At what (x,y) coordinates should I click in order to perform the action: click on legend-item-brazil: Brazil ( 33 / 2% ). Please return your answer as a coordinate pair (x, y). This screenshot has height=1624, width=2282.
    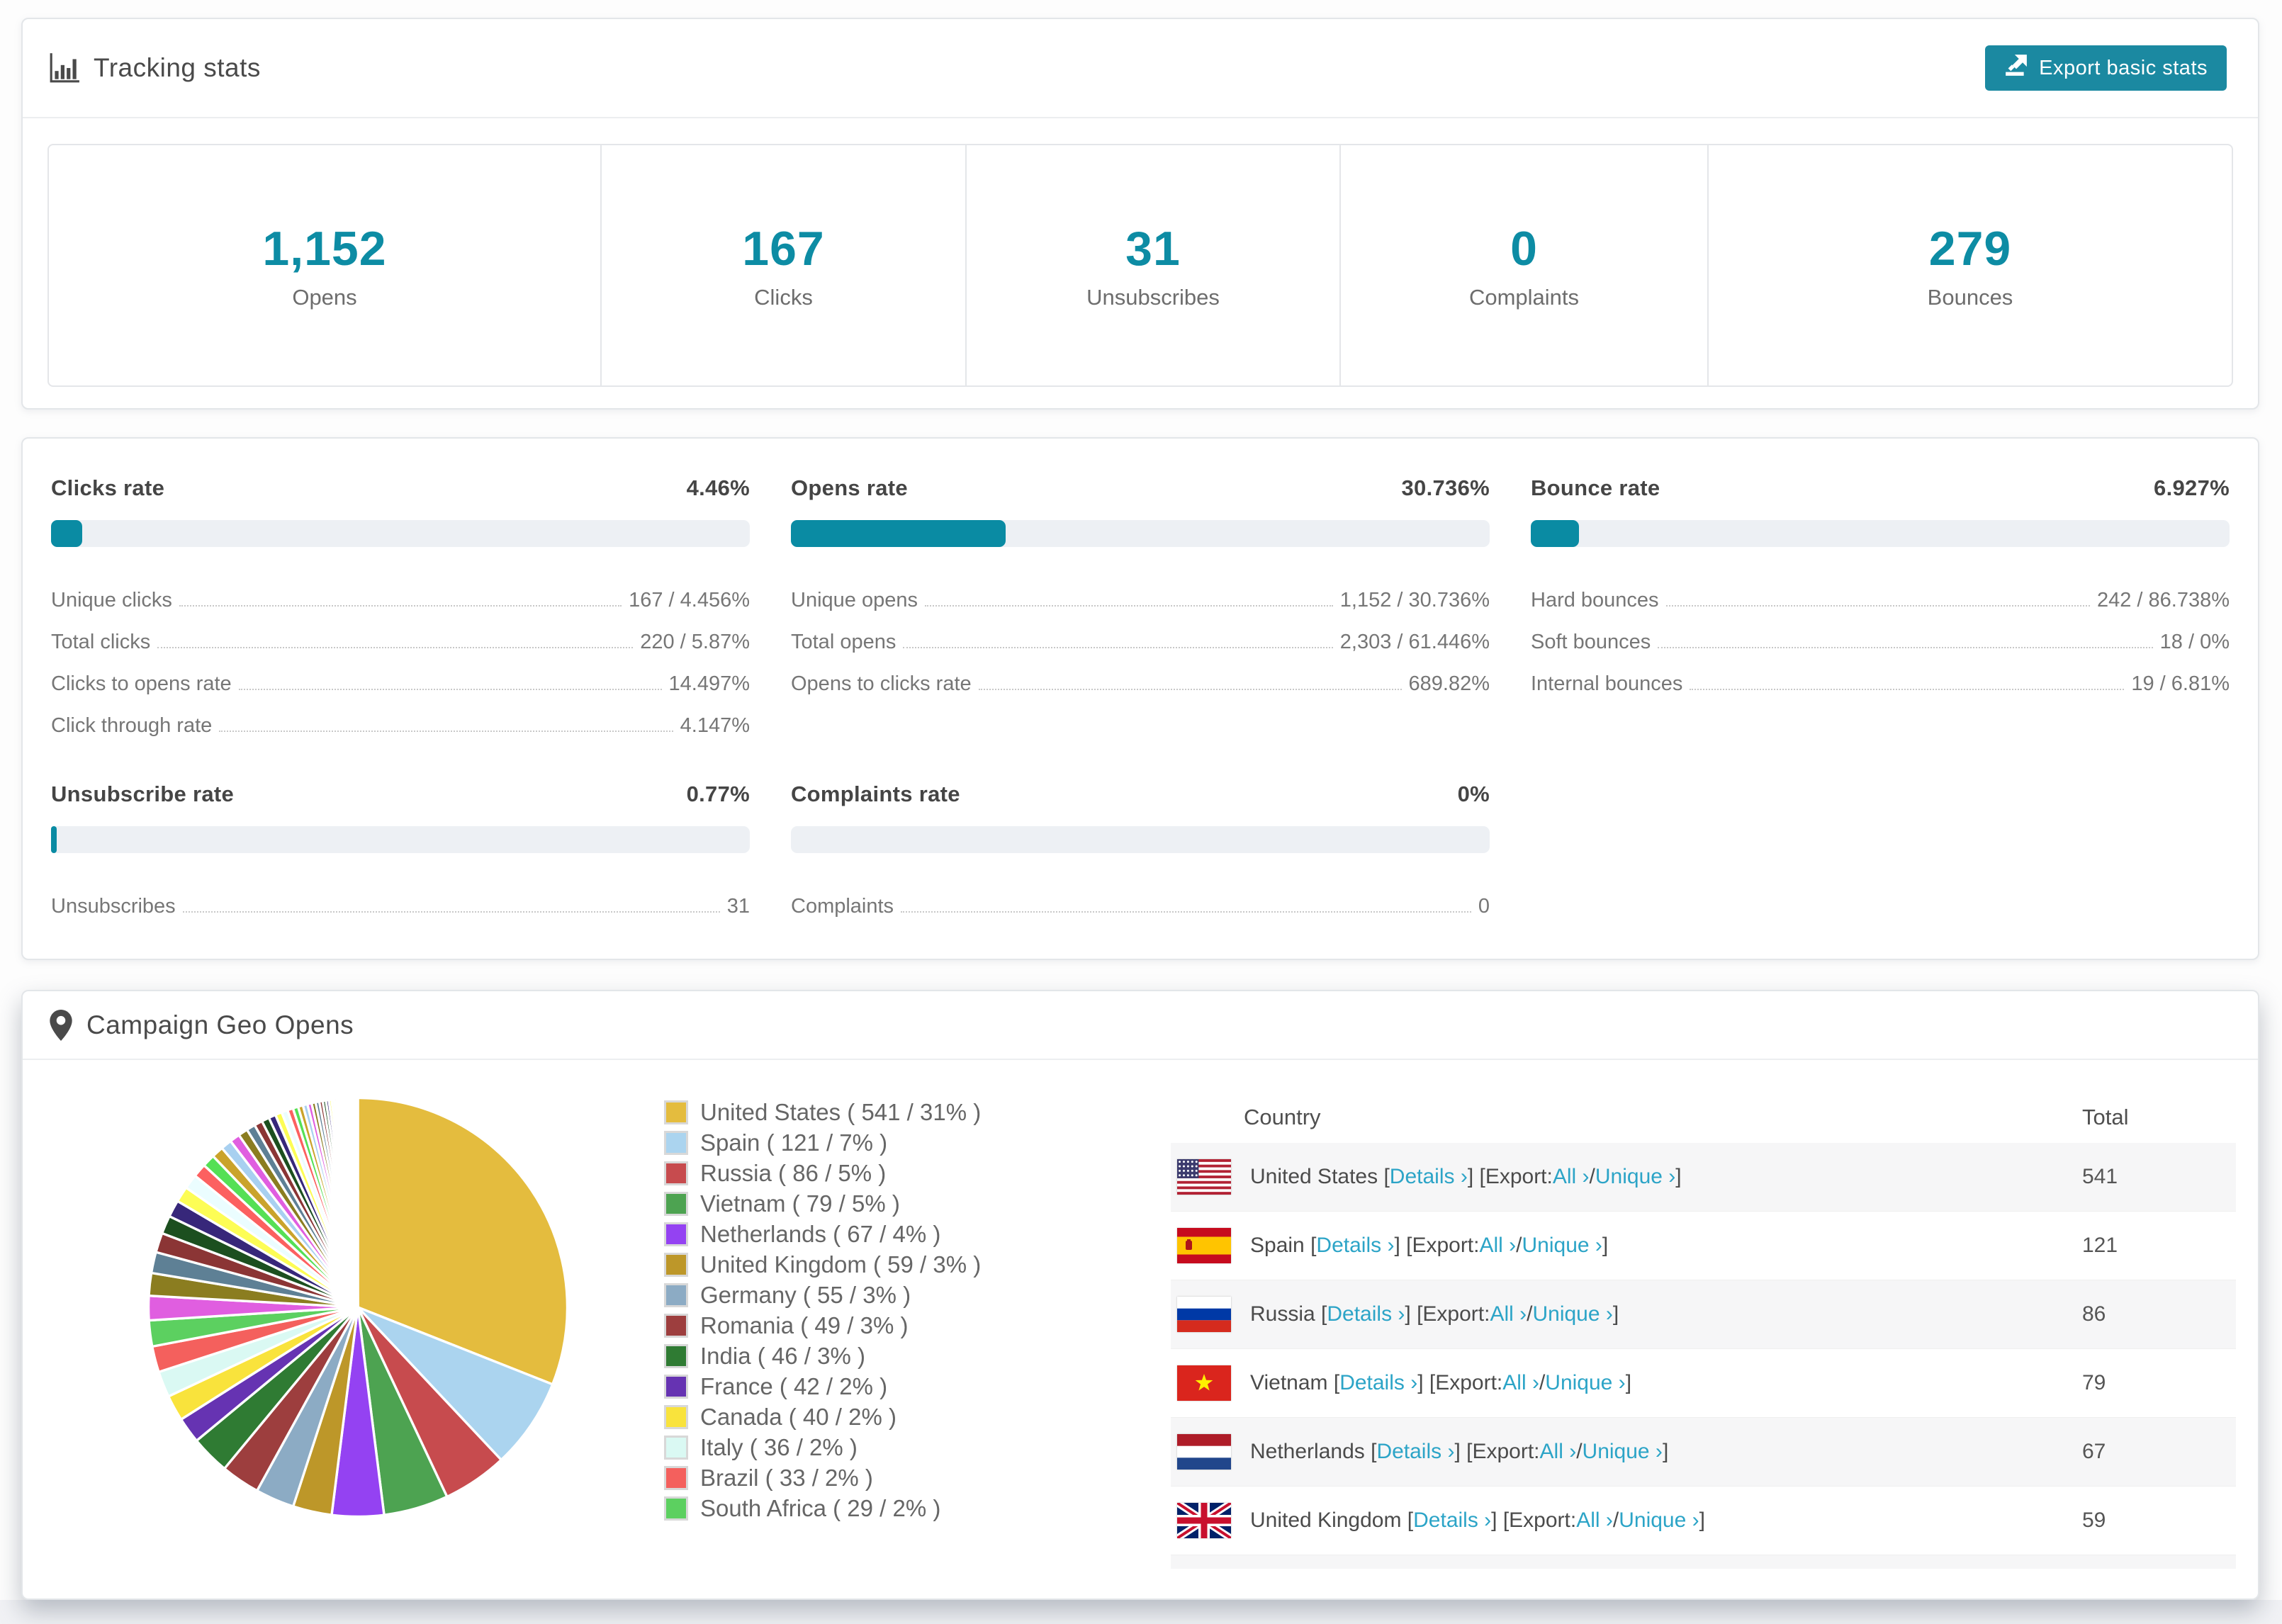
    Looking at the image, I should click on (822, 1477).